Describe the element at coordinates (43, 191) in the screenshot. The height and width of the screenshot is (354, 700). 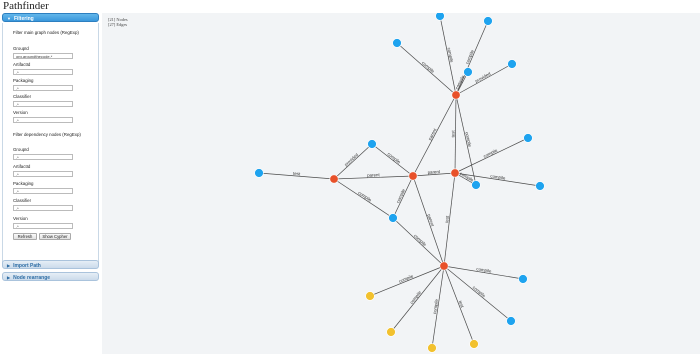
I see `dep-packaging-input` at that location.